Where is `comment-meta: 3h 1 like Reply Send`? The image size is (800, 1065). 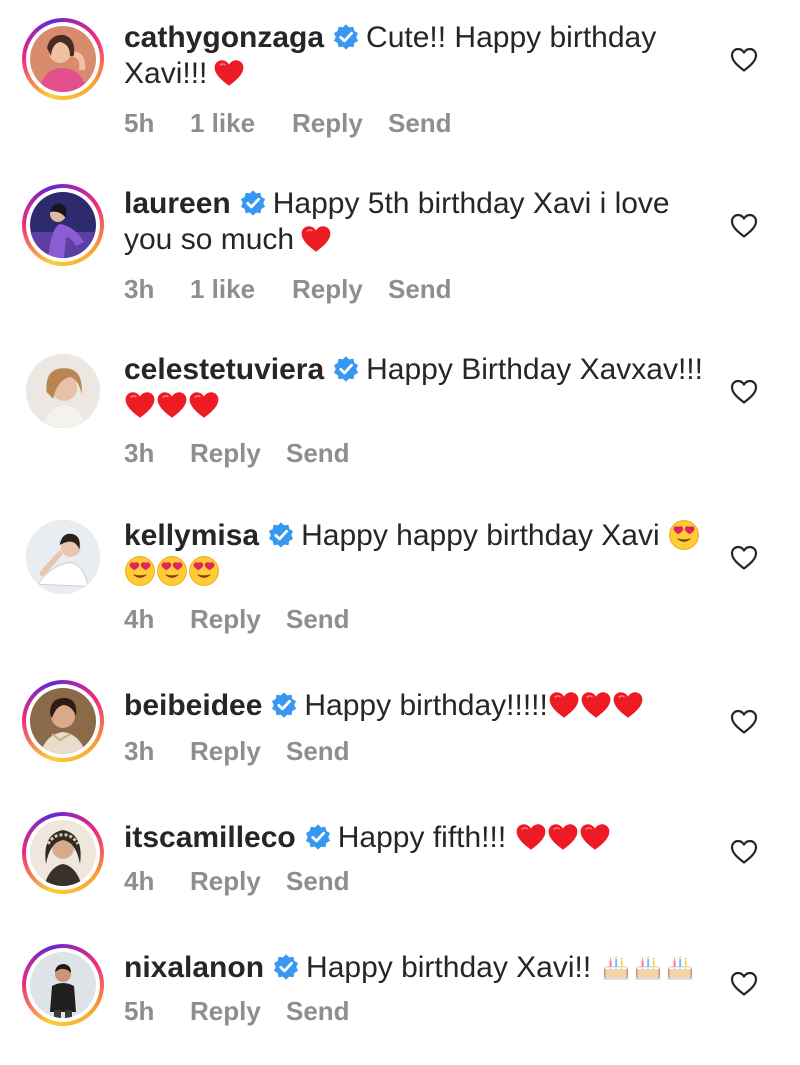
comment-meta: 3h 1 like Reply Send is located at coordinates (288, 289).